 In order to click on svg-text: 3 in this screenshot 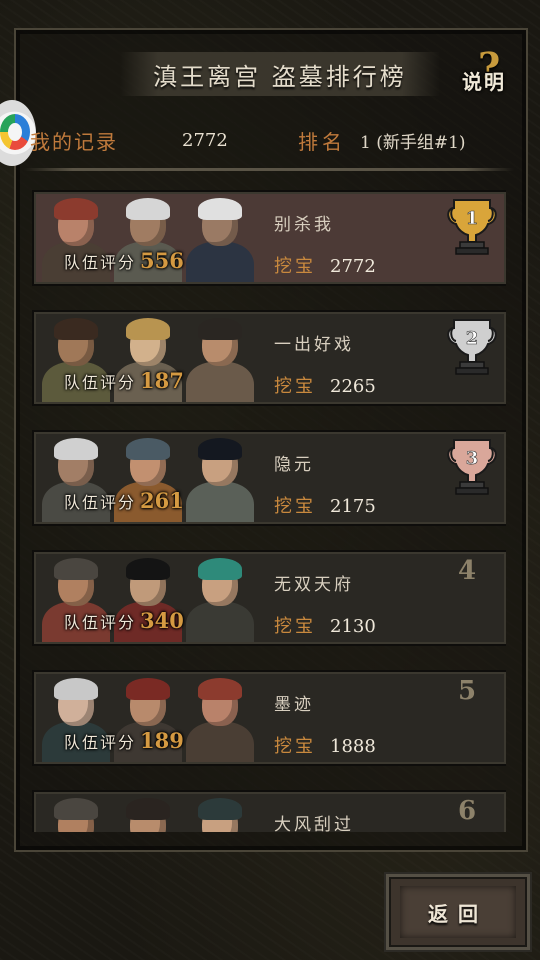, I will do `click(472, 458)`.